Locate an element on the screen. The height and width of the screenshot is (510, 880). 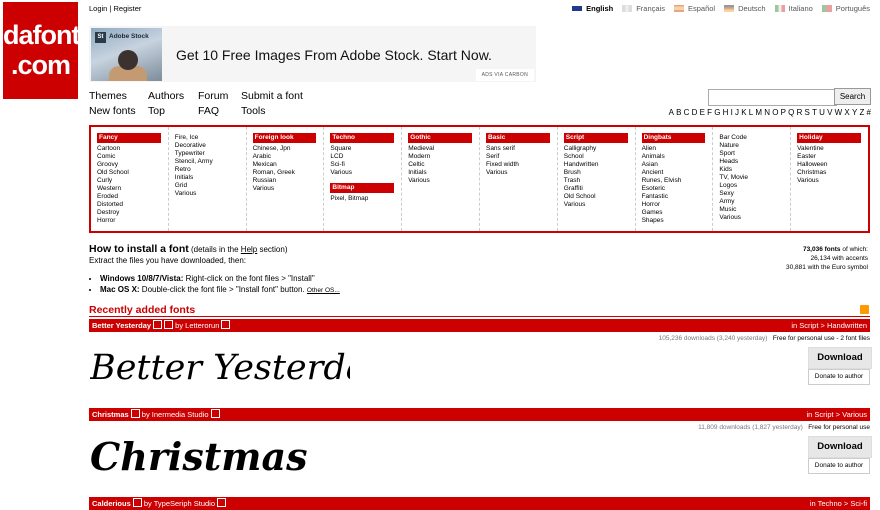
category-link: Roman, Greek is located at coordinates (288, 173).